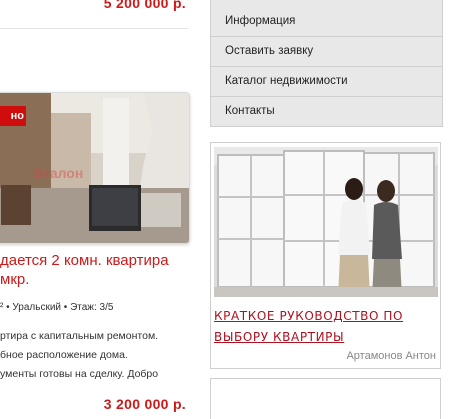 This screenshot has height=419, width=451. Describe the element at coordinates (64, 355) in the screenshot. I see `description-line: бное расположение дома.` at that location.